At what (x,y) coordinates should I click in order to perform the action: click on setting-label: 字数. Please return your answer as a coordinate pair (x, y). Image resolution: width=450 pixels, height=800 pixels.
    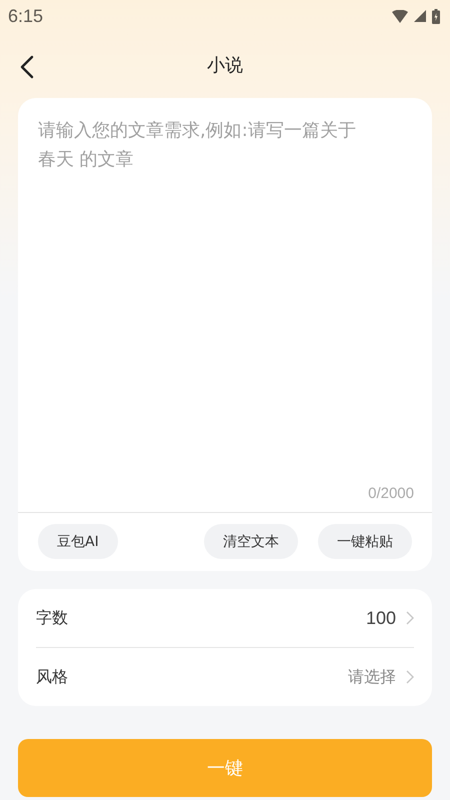
    Looking at the image, I should click on (52, 618).